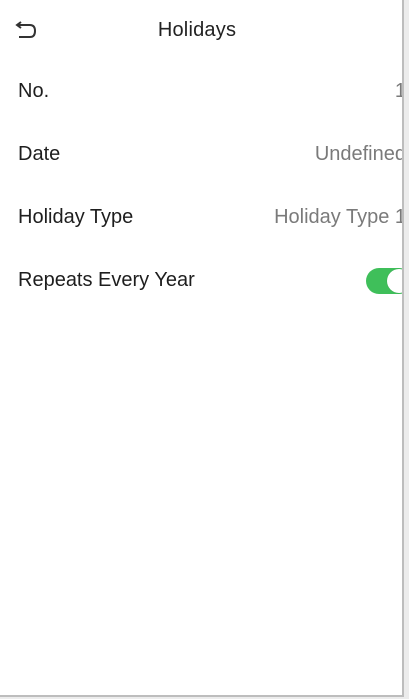  Describe the element at coordinates (34, 91) in the screenshot. I see `row-number-label: No.` at that location.